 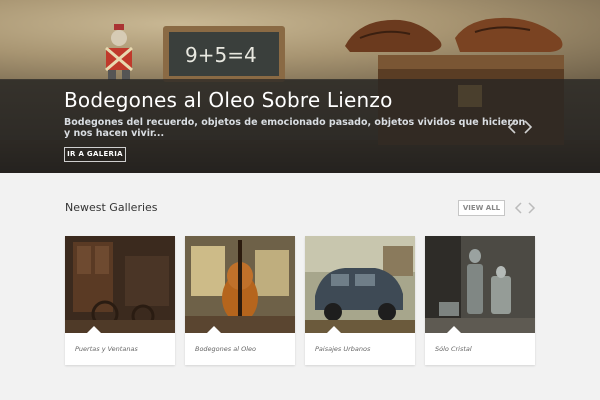 What do you see at coordinates (481, 208) in the screenshot?
I see `view-all-button: VIEW ALL` at bounding box center [481, 208].